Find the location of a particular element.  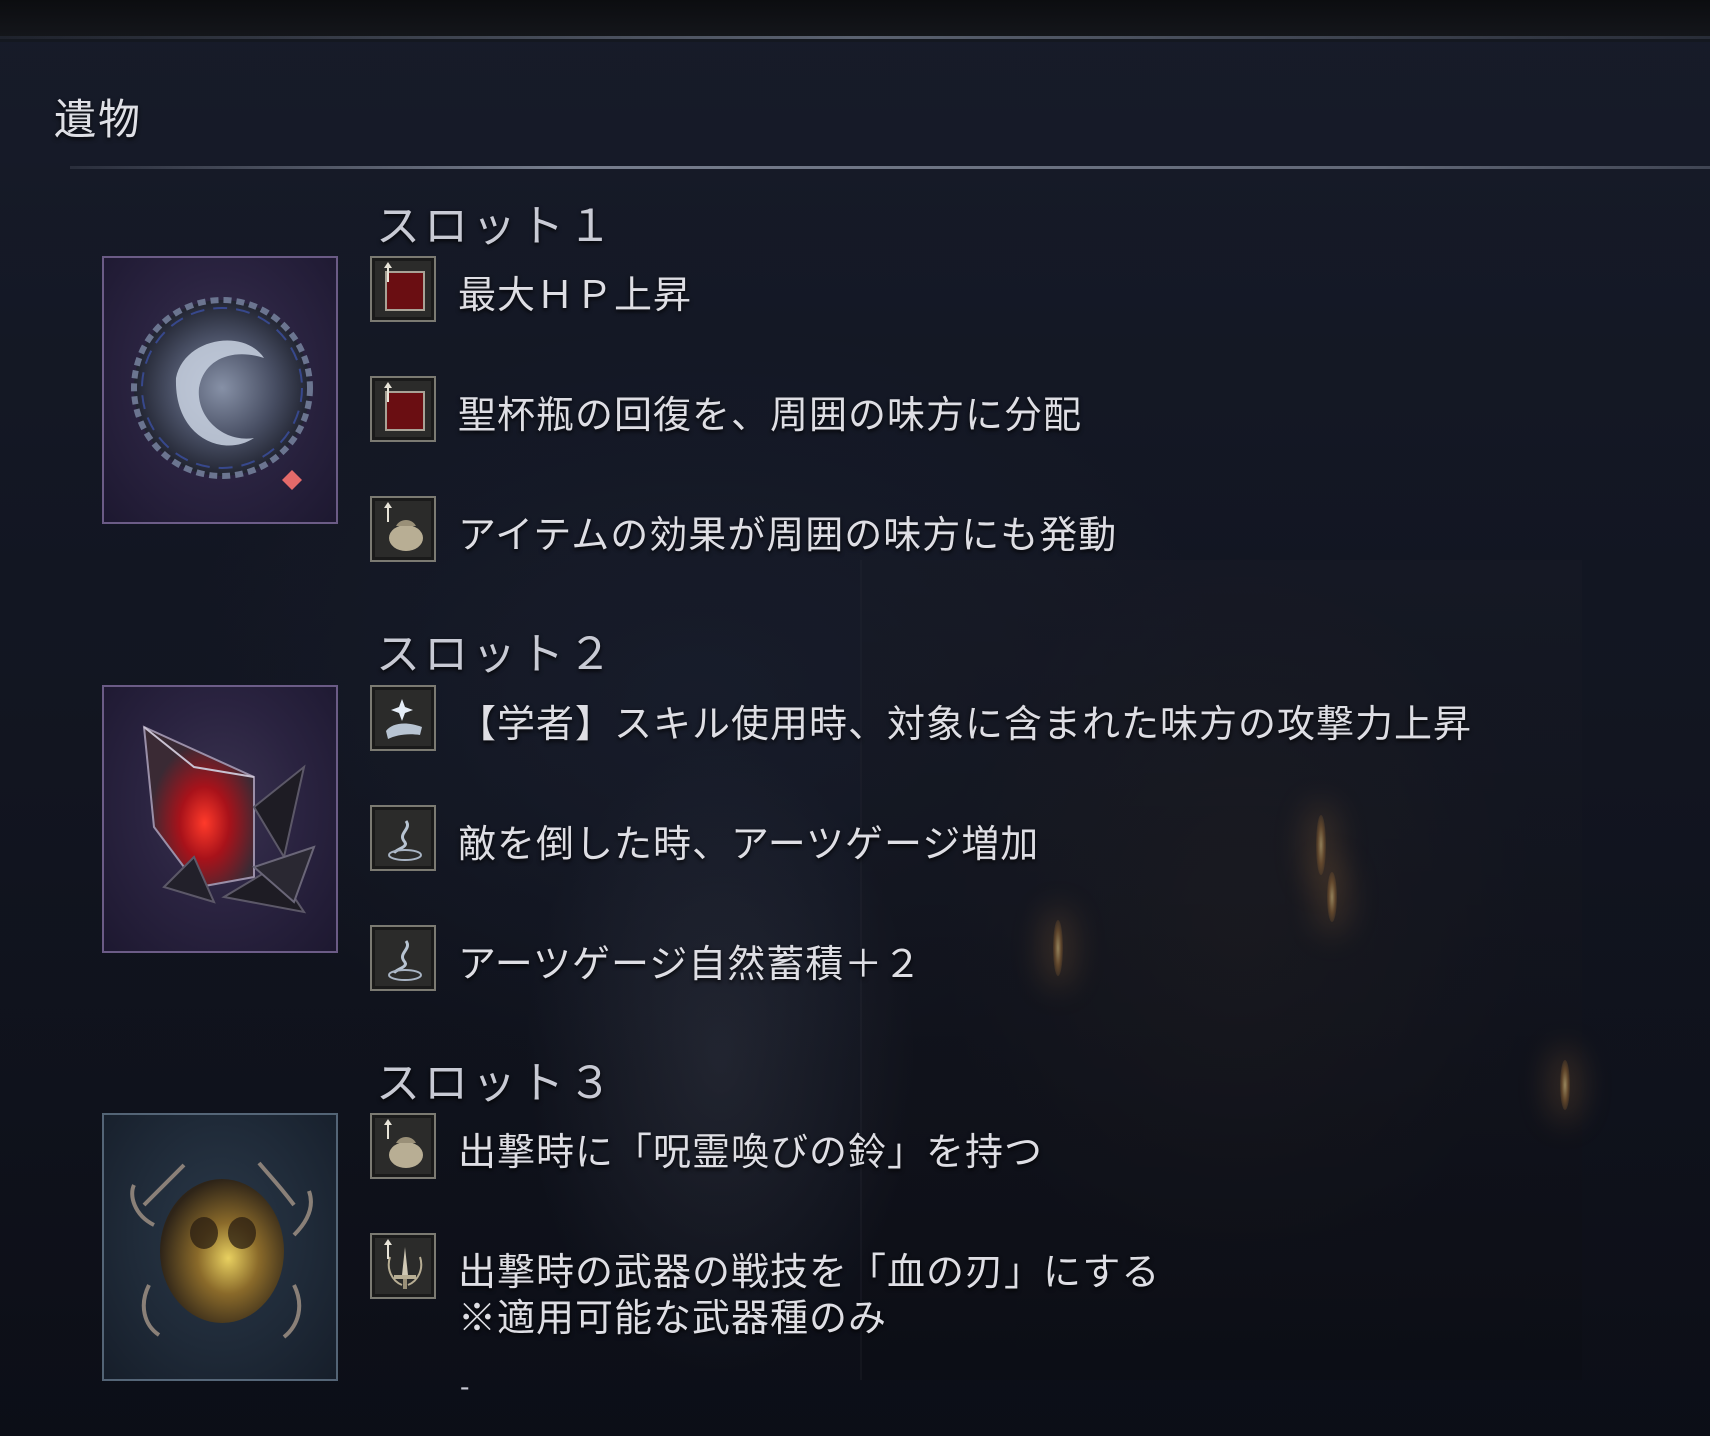

trailing-mark: - is located at coordinates (465, 1386).